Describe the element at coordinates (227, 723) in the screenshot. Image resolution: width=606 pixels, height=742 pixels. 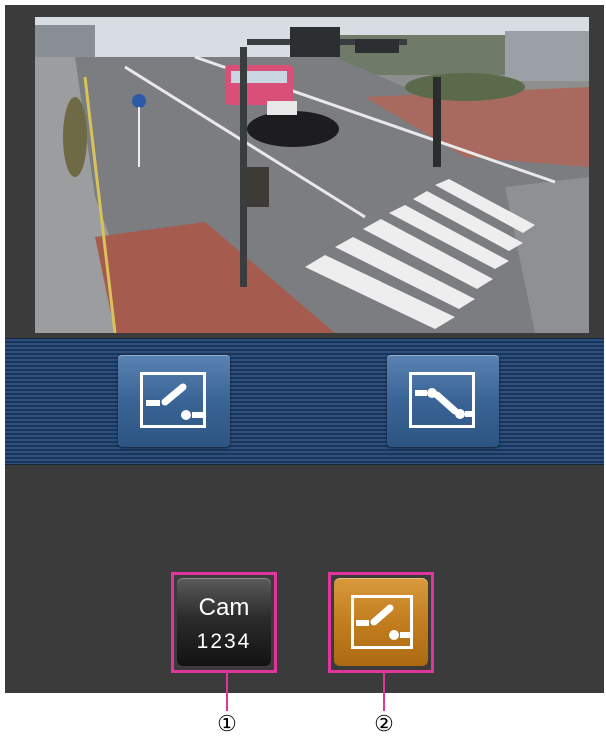
I see `callout-marker-1: ①` at that location.